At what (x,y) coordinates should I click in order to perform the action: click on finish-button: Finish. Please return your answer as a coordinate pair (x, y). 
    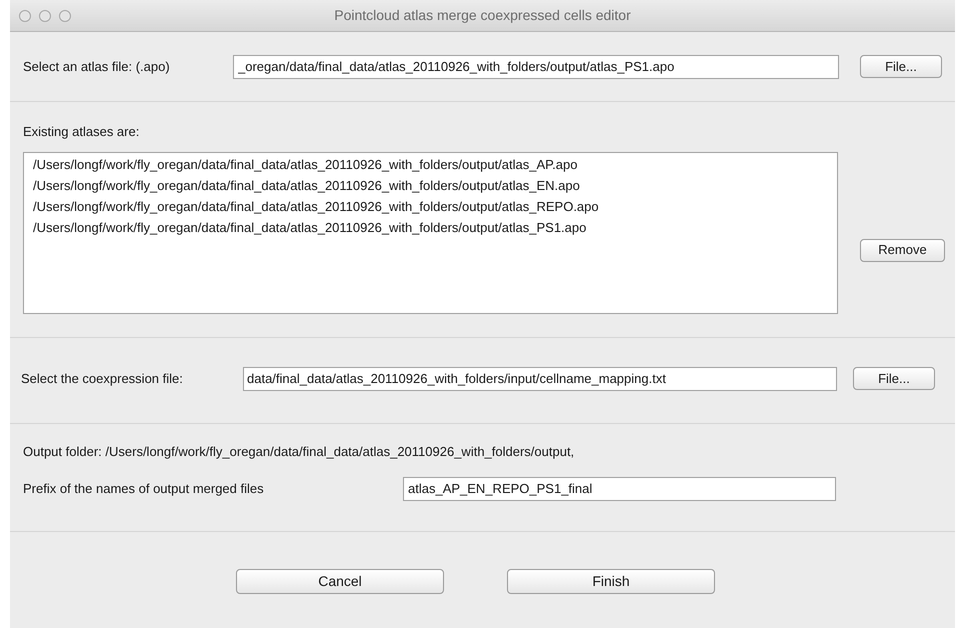
    Looking at the image, I should click on (611, 581).